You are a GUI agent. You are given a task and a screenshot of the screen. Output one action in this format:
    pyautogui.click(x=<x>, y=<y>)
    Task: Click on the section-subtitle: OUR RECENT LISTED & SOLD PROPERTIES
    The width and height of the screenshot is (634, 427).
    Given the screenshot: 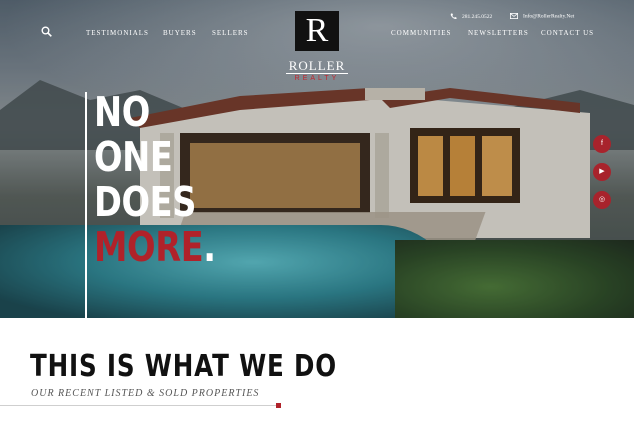 What is the action you would take?
    pyautogui.click(x=145, y=393)
    